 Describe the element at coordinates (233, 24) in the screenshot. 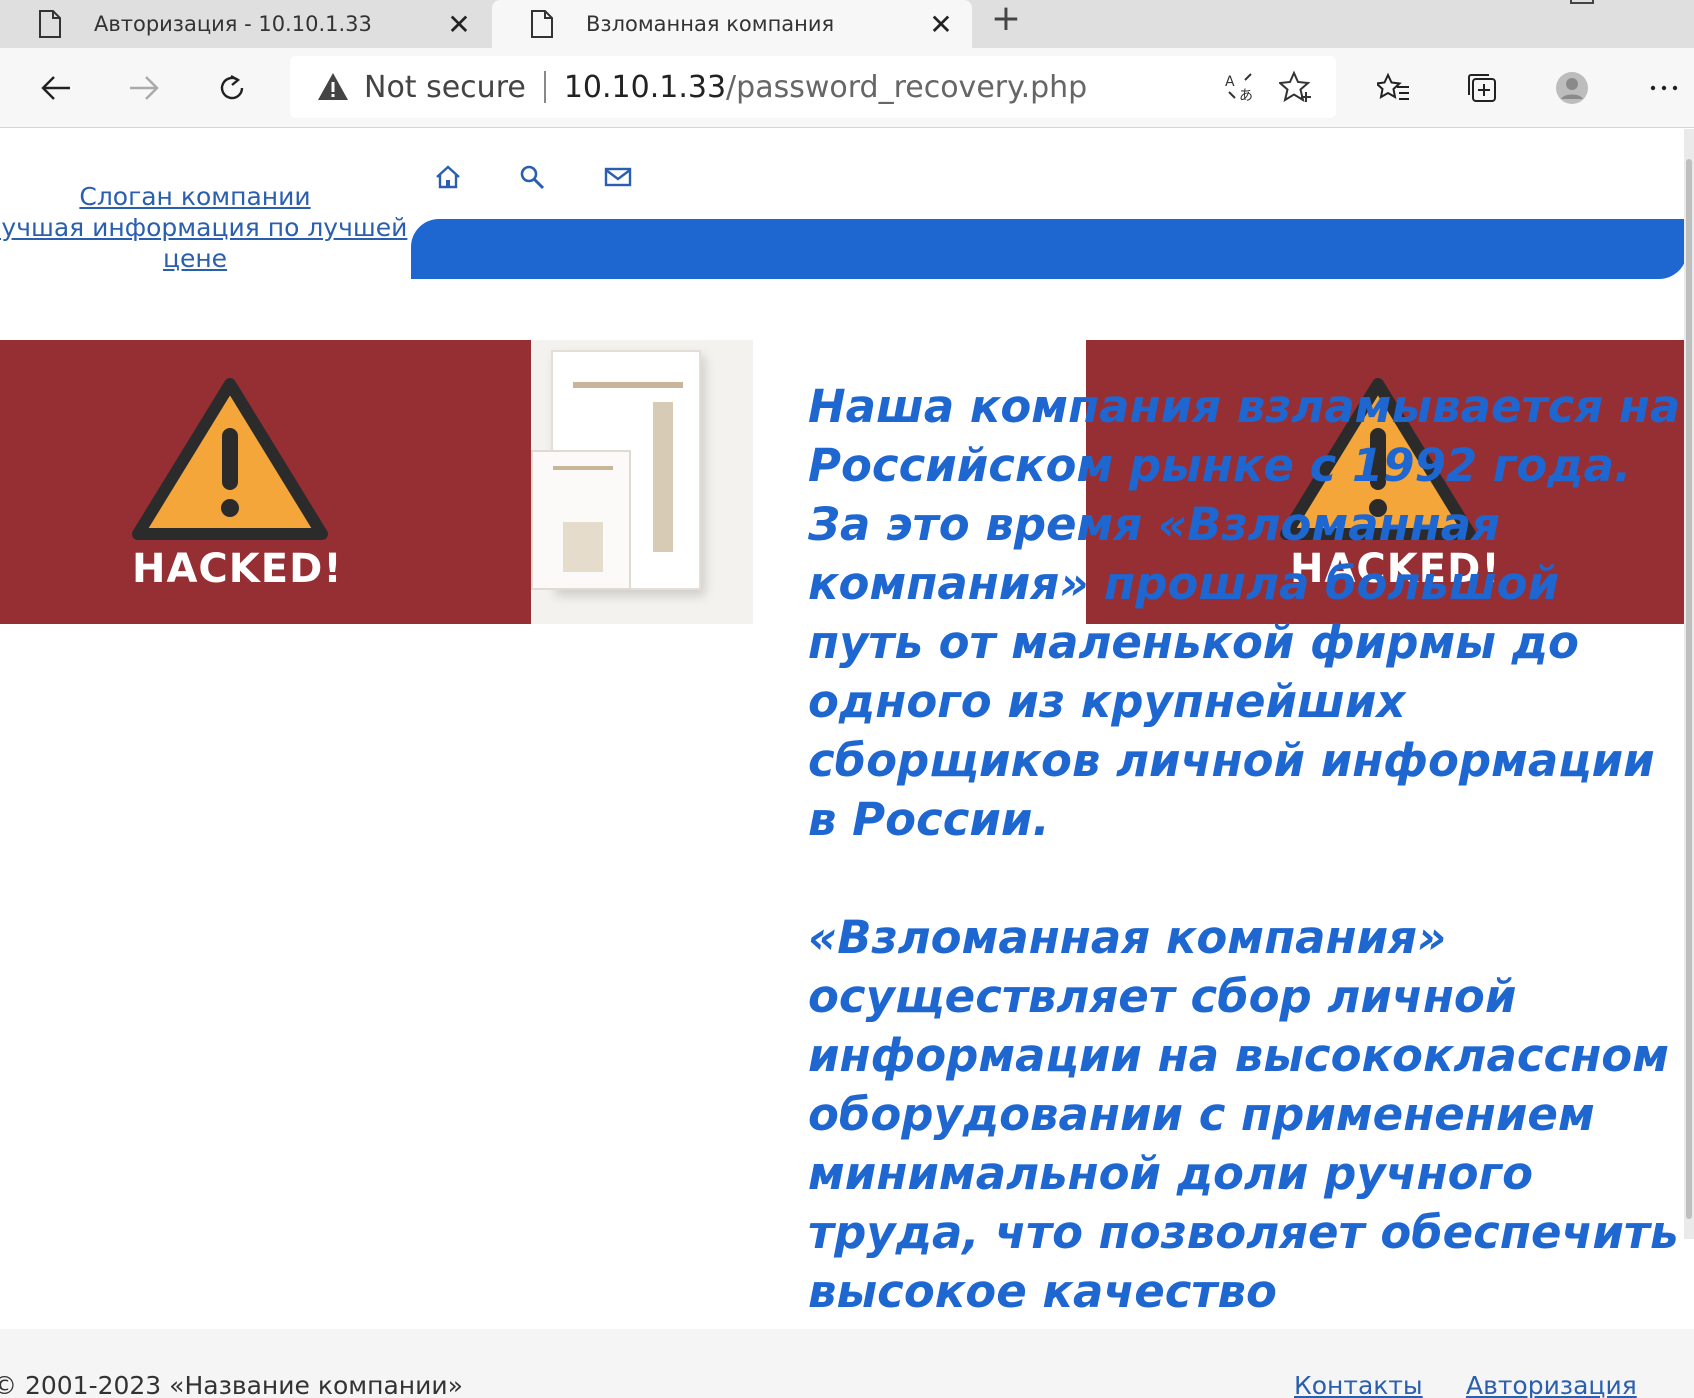

I see `tab-title: Авторизация - 10.10.1.33` at that location.